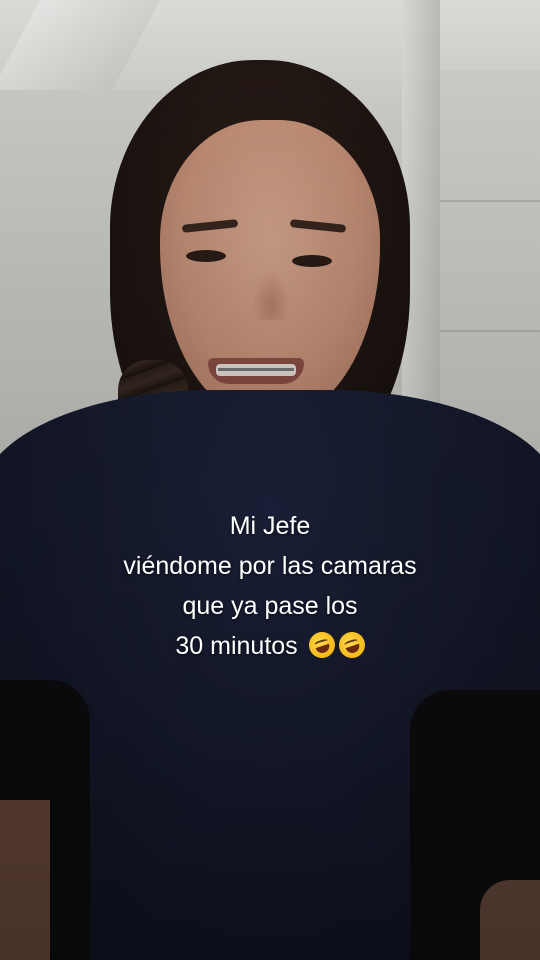 The image size is (540, 960). Describe the element at coordinates (236, 646) in the screenshot. I see `caption-line-4-text: 30 minutos` at that location.